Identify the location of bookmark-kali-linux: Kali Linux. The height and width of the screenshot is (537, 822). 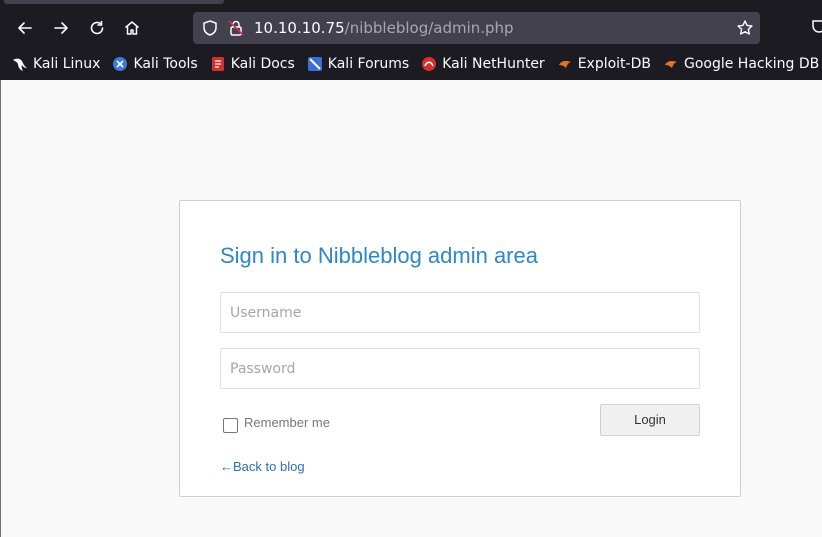
(56, 64).